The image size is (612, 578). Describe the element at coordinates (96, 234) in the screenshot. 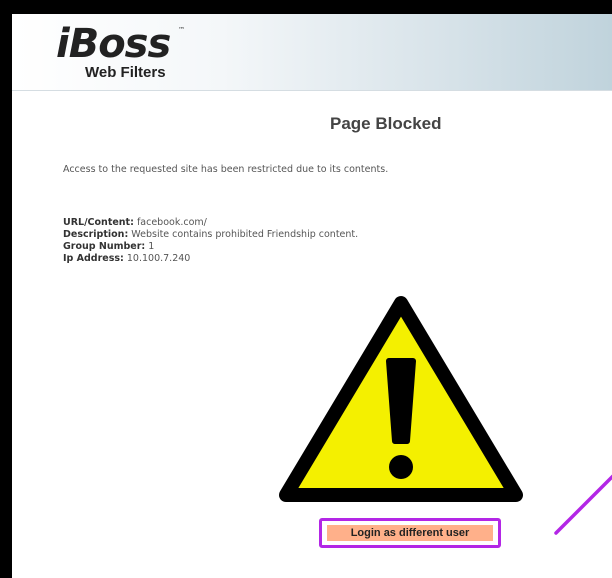

I see `description-label: Description:` at that location.